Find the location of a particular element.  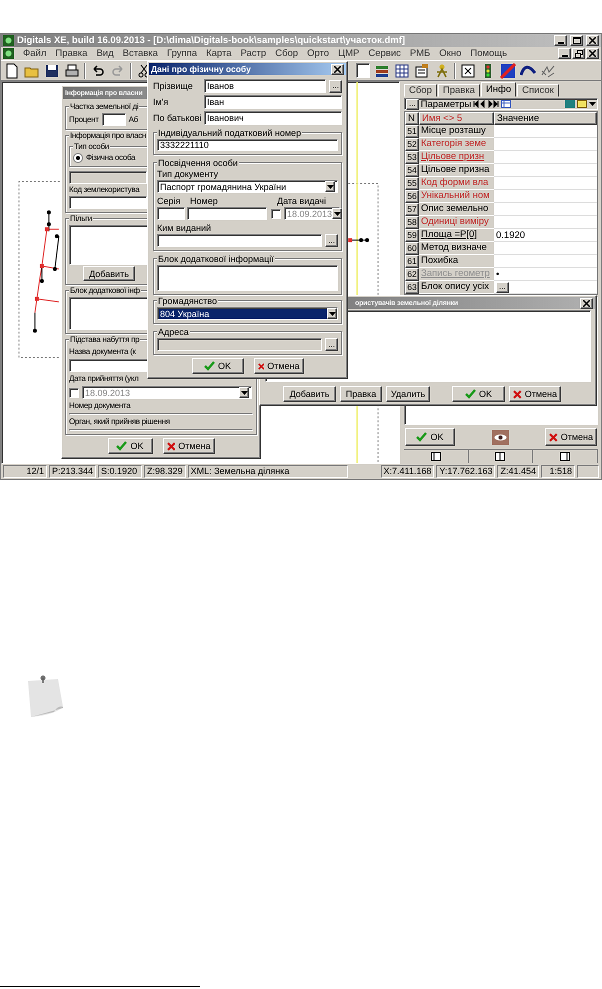

tab: Правка is located at coordinates (459, 90).